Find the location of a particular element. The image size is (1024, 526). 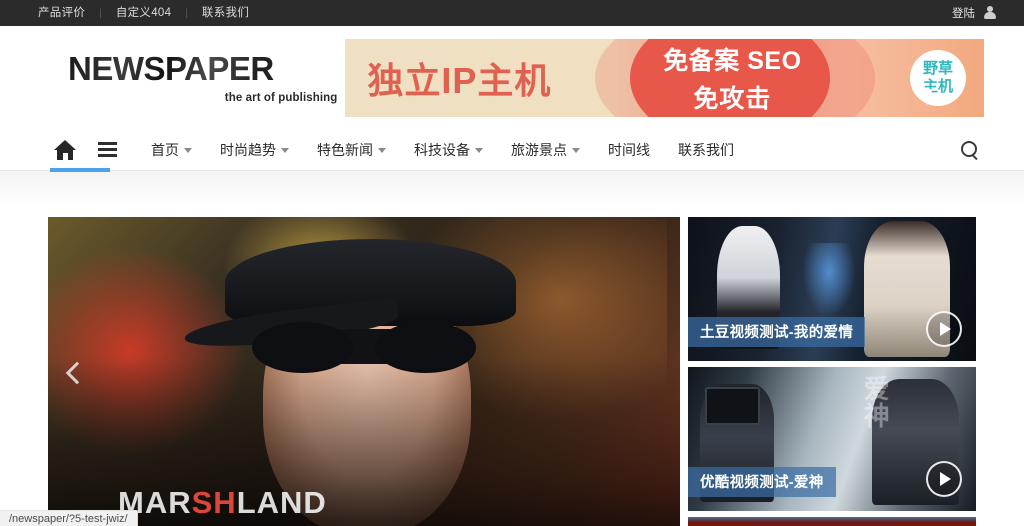

topbar-link-custom-404: 自定义404 is located at coordinates (144, 13).